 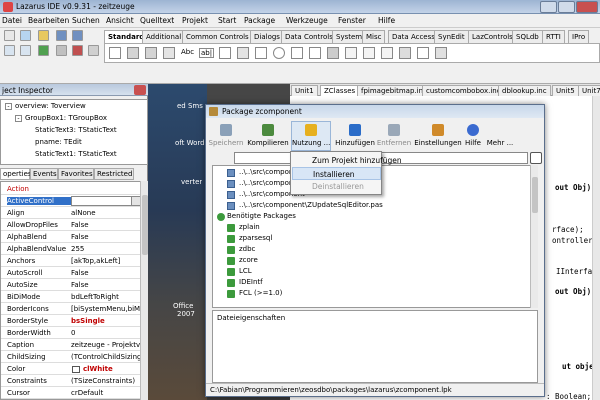 What do you see at coordinates (309, 36) in the screenshot?
I see `tab-data-controls: Data Controls` at bounding box center [309, 36].